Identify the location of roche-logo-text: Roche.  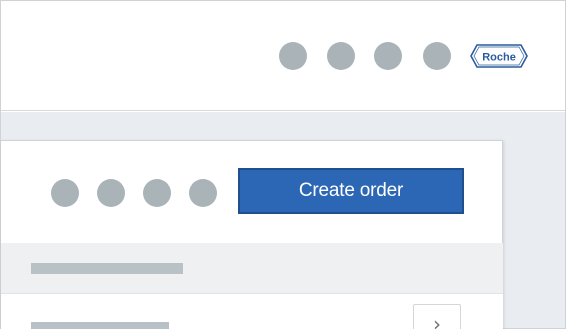
(499, 58).